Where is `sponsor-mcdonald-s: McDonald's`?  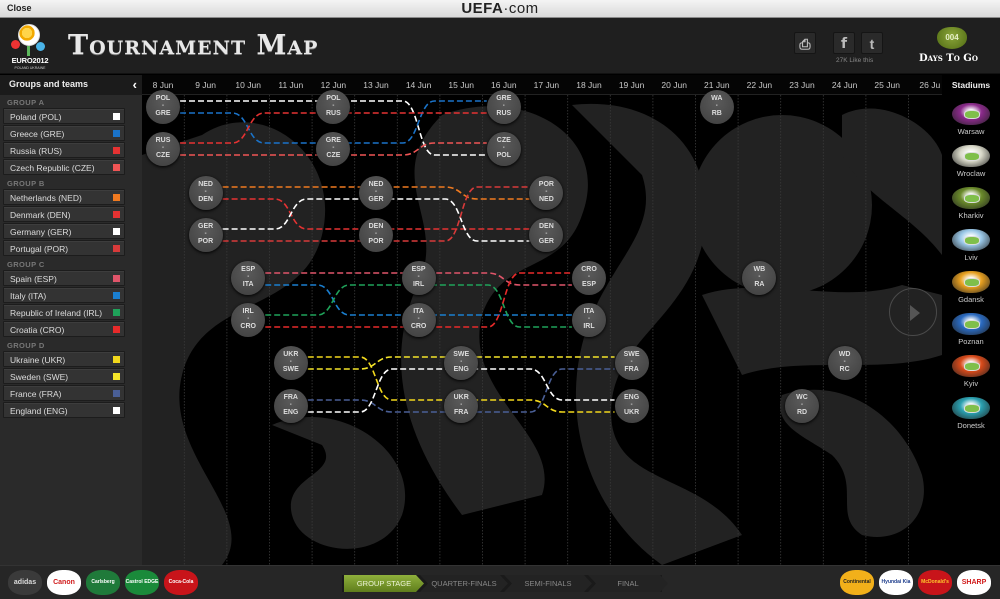
sponsor-mcdonald-s: McDonald's is located at coordinates (935, 582).